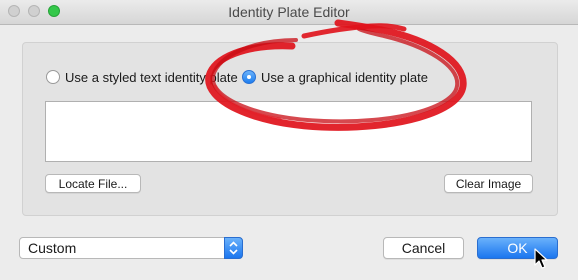 This screenshot has width=578, height=280. Describe the element at coordinates (423, 248) in the screenshot. I see `cancel-button: Cancel` at that location.